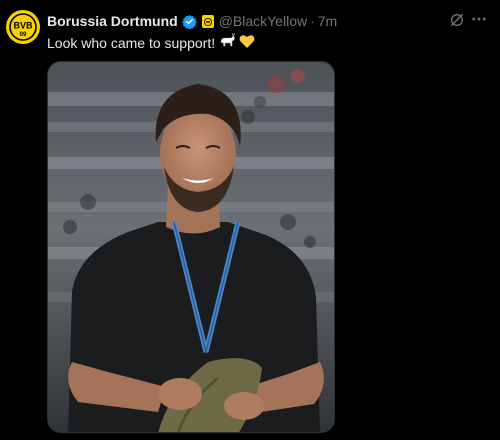  I want to click on grok-icon, so click(457, 20).